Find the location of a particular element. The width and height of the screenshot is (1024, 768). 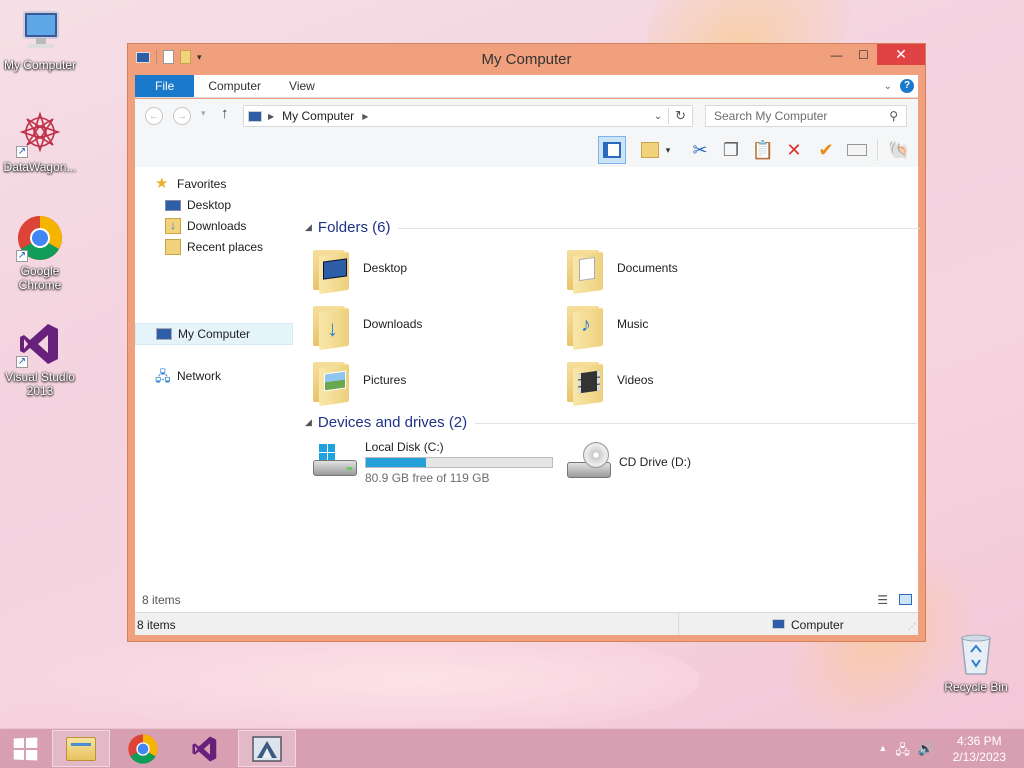

breadcrumb-my-computer: My Computer is located at coordinates (318, 116).